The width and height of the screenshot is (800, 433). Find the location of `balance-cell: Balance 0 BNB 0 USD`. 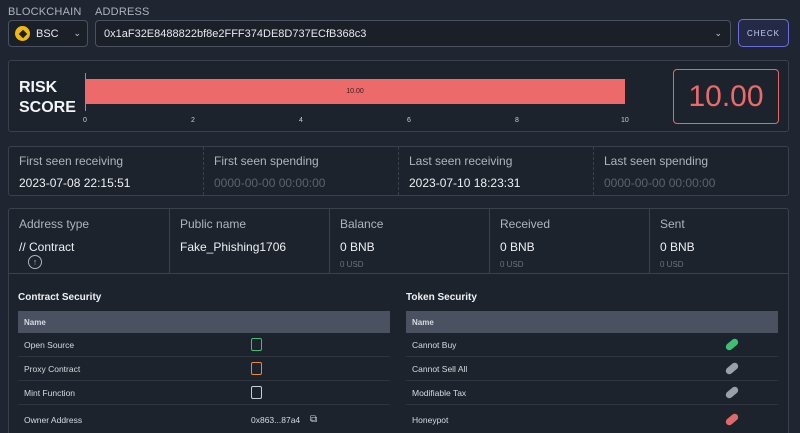

balance-cell: Balance 0 BNB 0 USD is located at coordinates (410, 241).